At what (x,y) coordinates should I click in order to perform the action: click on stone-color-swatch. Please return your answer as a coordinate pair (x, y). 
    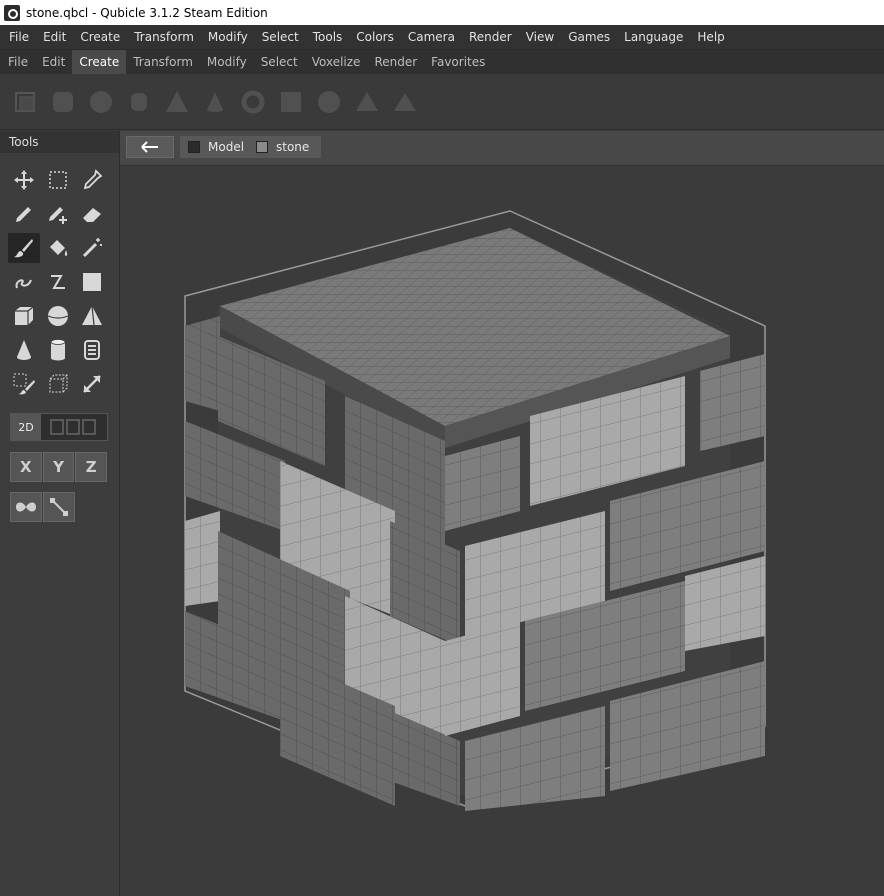
    Looking at the image, I should click on (262, 147).